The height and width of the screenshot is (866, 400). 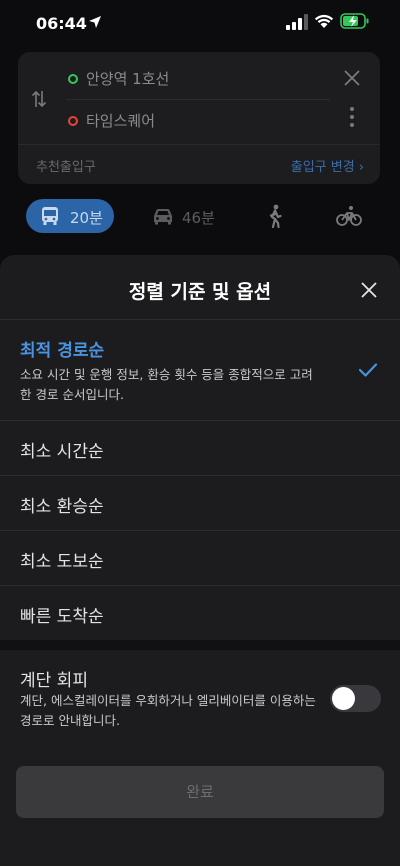 What do you see at coordinates (95, 22) in the screenshot?
I see `location-arrow-icon` at bounding box center [95, 22].